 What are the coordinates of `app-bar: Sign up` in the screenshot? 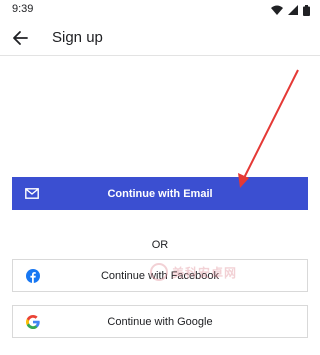 It's located at (160, 38).